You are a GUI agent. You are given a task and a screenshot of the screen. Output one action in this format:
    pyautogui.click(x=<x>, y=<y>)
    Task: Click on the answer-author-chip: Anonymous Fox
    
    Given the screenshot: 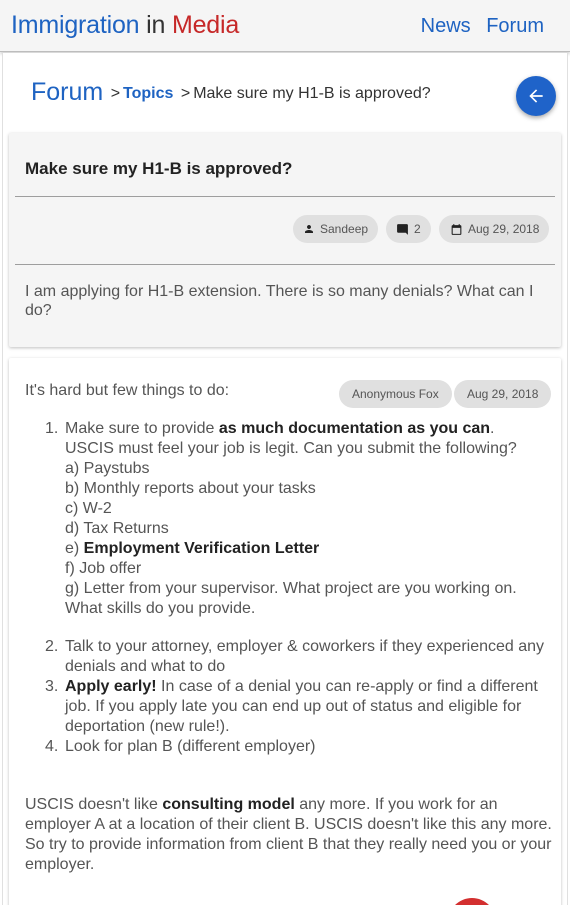 What is the action you would take?
    pyautogui.click(x=395, y=394)
    